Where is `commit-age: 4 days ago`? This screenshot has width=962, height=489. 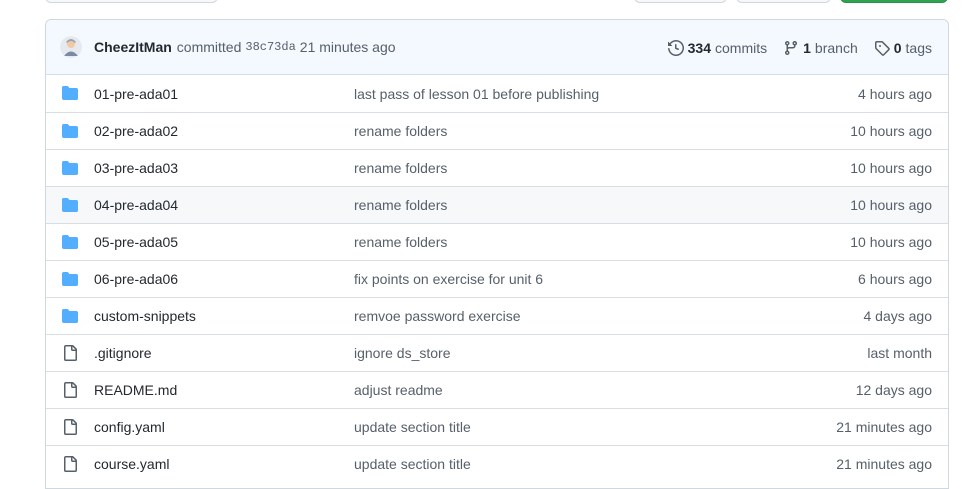 commit-age: 4 days ago is located at coordinates (898, 316).